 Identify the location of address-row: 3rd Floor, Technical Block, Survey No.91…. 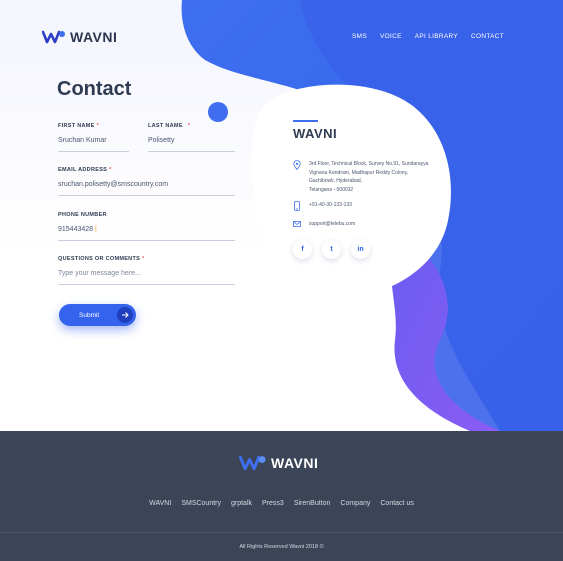
(360, 177).